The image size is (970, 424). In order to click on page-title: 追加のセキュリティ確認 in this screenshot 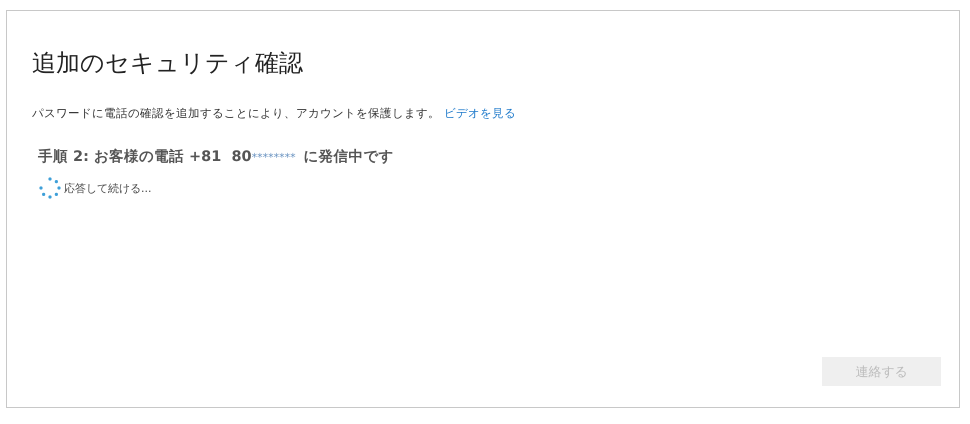, I will do `click(168, 63)`.